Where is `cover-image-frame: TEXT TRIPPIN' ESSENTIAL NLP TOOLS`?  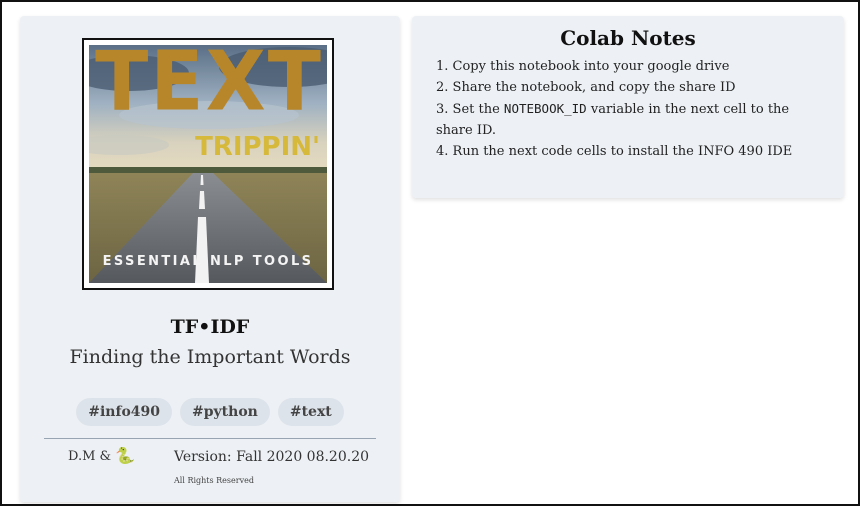 cover-image-frame: TEXT TRIPPIN' ESSENTIAL NLP TOOLS is located at coordinates (208, 164).